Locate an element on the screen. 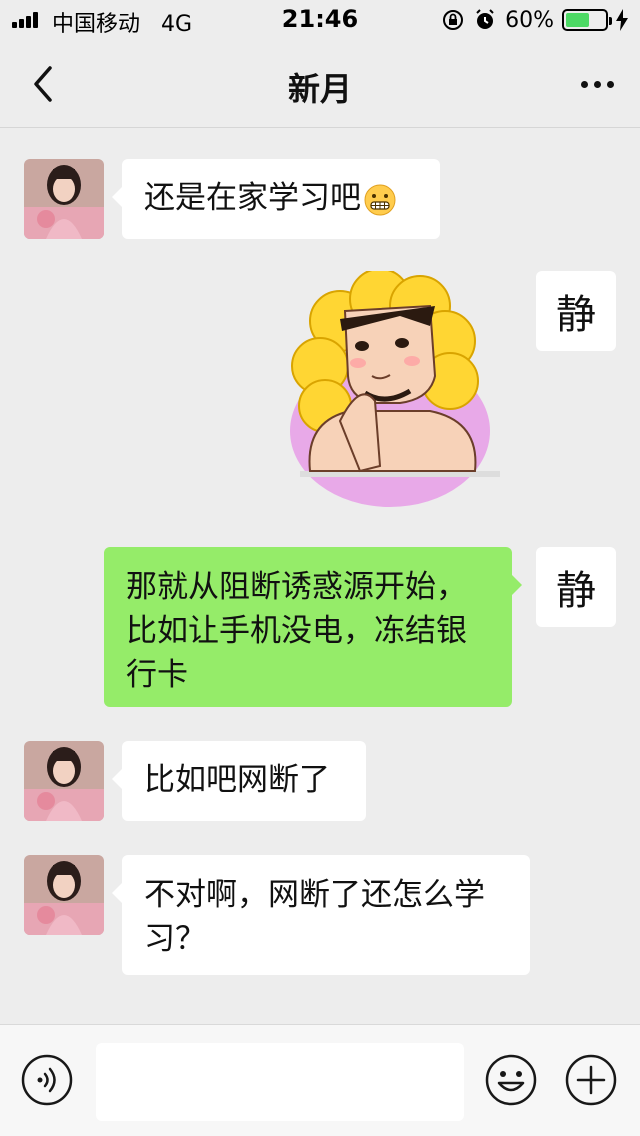 The width and height of the screenshot is (640, 1136). plus-circle-icon is located at coordinates (591, 1080).